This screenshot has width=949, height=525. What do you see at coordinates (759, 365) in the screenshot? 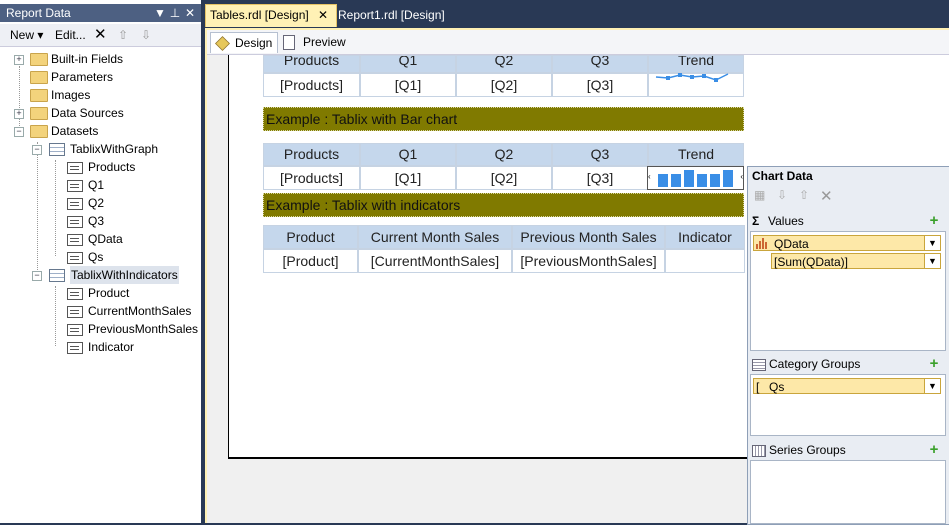
I see `category-icon` at bounding box center [759, 365].